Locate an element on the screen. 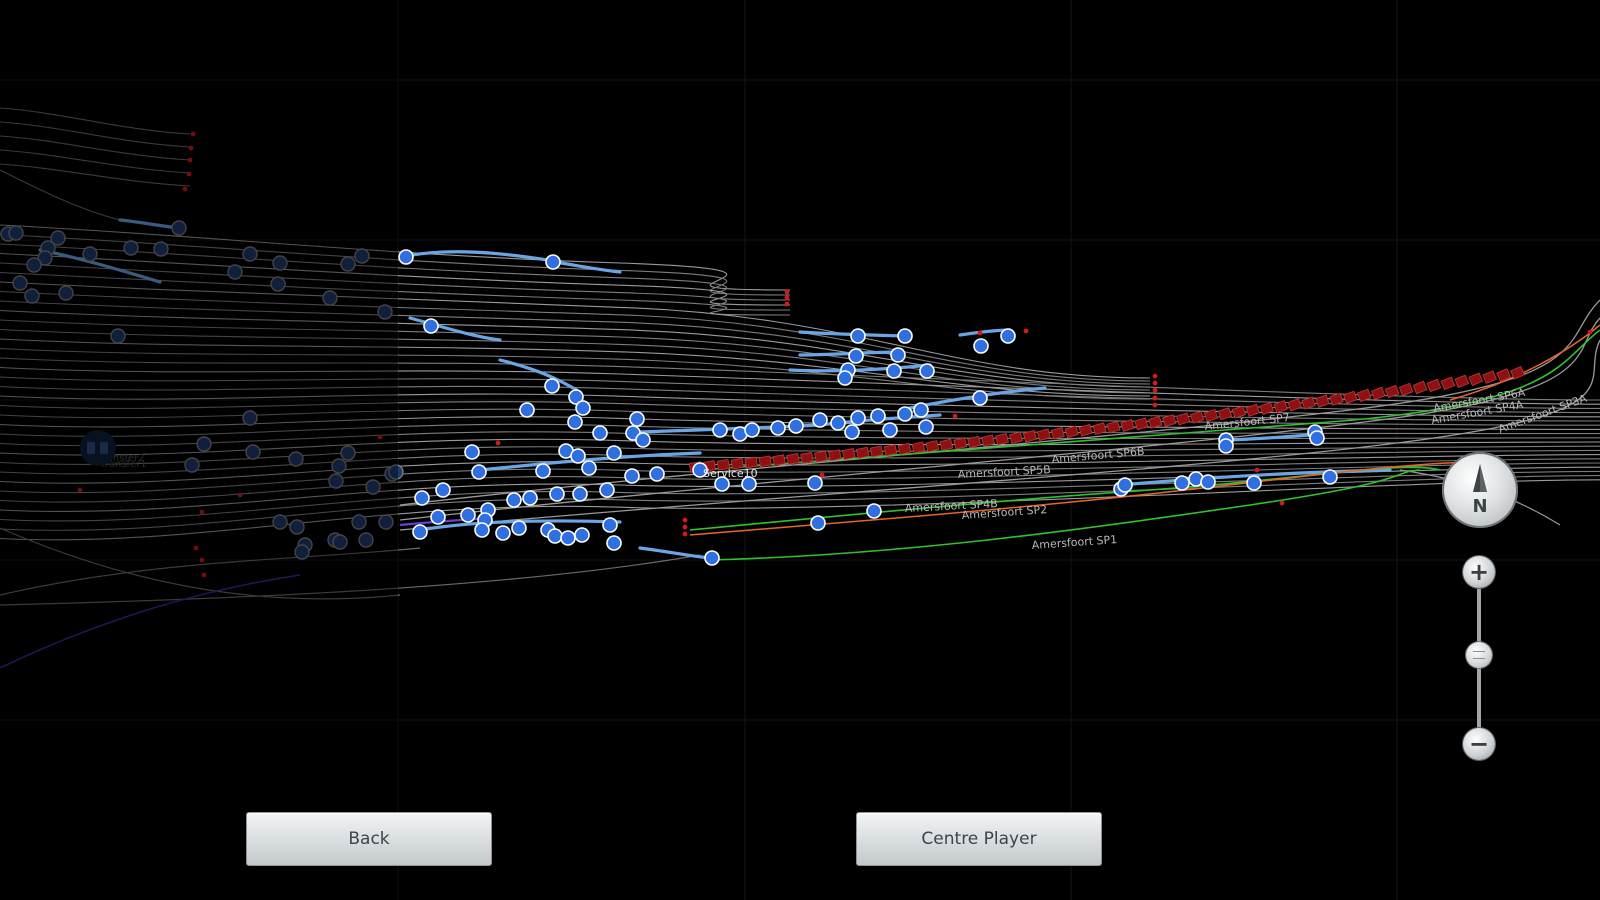  back-button: Back is located at coordinates (369, 839).